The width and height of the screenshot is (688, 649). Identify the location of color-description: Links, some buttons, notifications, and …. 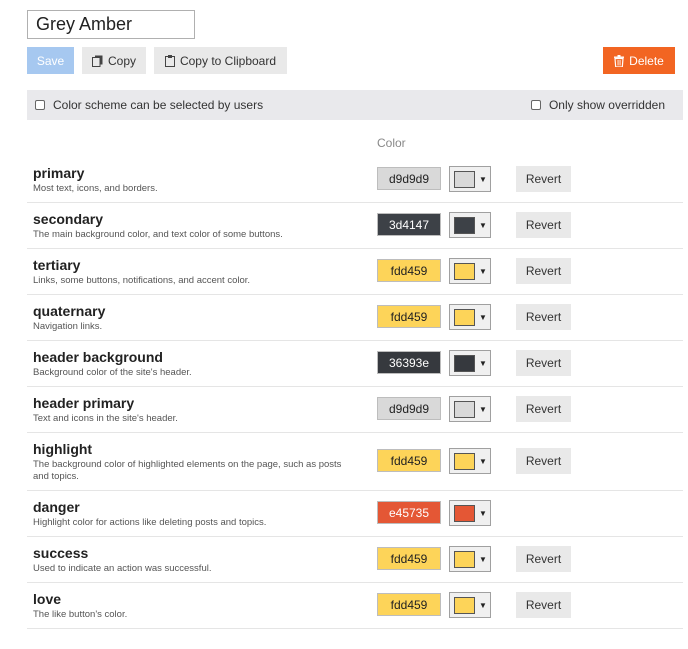
(142, 280).